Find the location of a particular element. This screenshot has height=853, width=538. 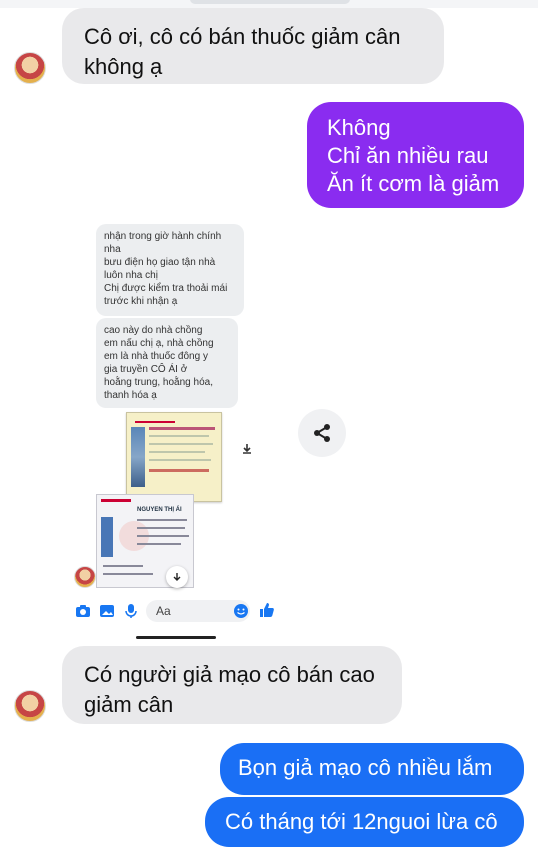

share-icon is located at coordinates (322, 433).